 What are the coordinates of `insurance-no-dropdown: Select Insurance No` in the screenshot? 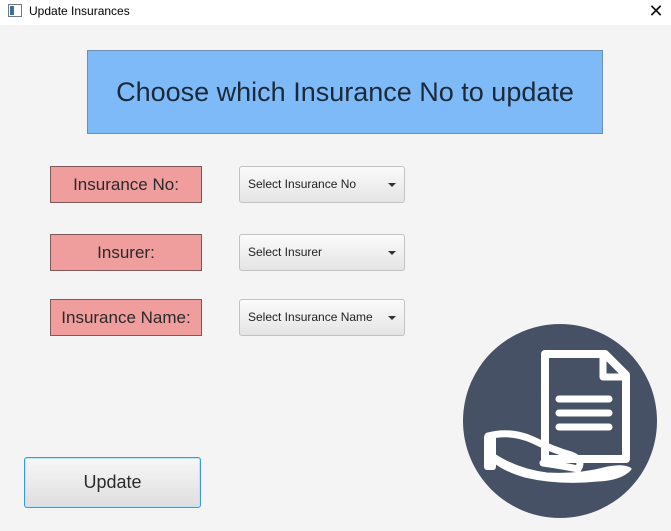 It's located at (322, 184).